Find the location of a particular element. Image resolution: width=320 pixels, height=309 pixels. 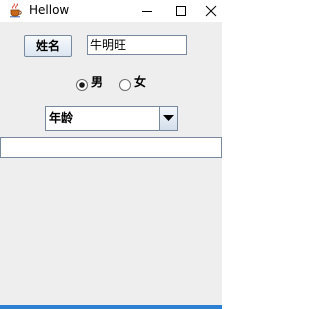

name-button: 姓名 is located at coordinates (48, 46).